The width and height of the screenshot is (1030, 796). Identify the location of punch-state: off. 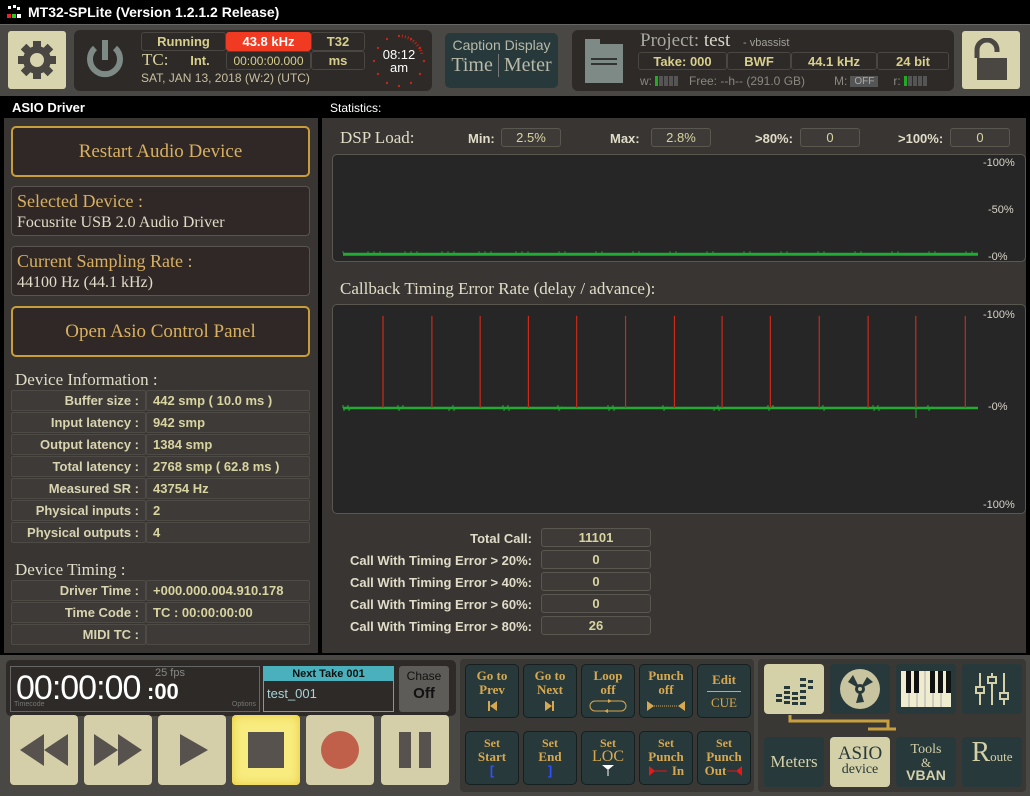
(666, 689).